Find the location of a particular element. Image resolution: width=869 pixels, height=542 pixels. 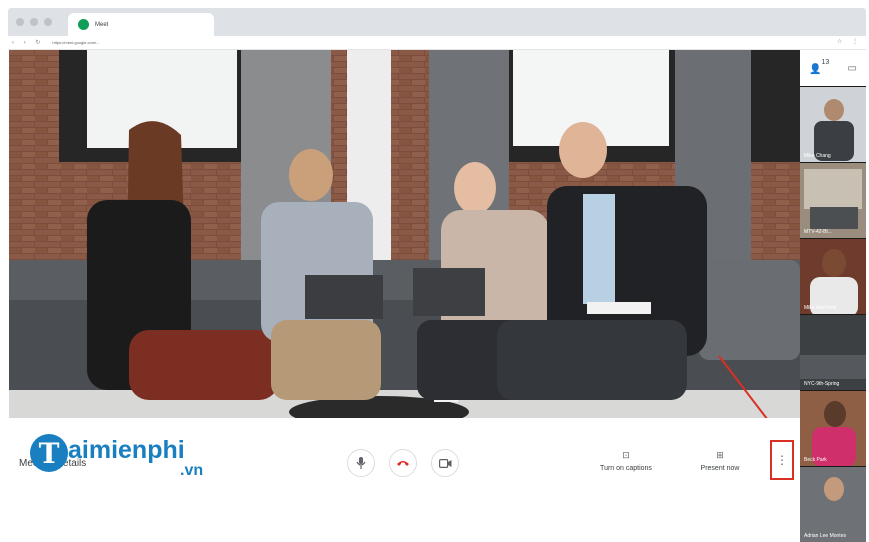

people-icon: 👤 is located at coordinates (815, 69).